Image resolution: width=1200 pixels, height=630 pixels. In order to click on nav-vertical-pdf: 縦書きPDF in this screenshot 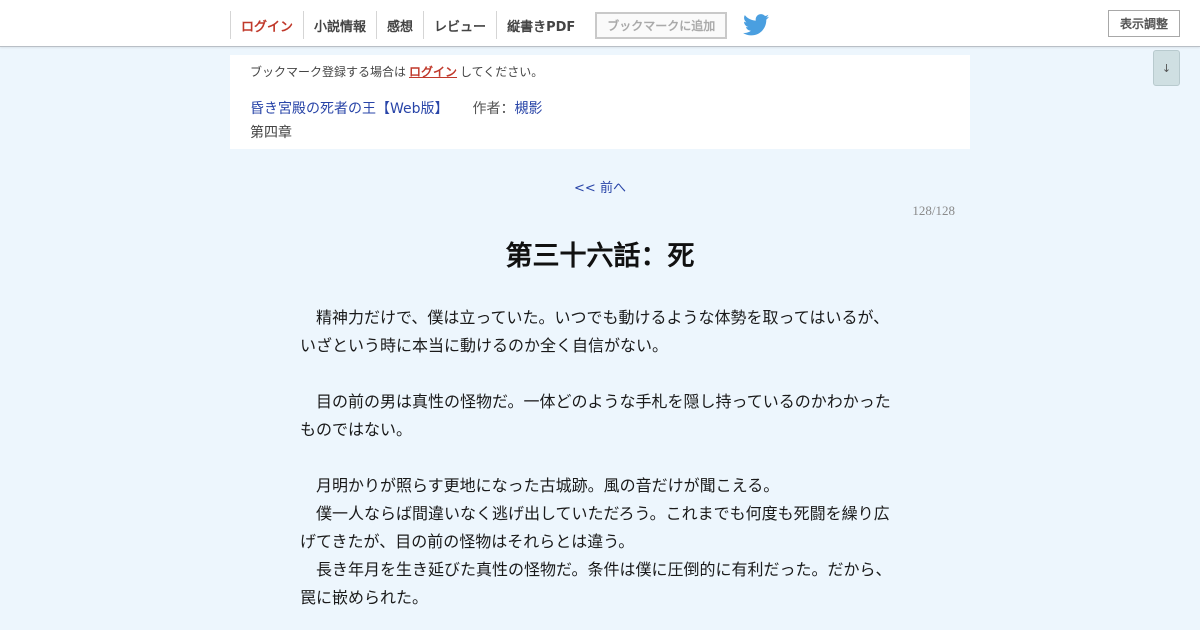, I will do `click(540, 25)`.